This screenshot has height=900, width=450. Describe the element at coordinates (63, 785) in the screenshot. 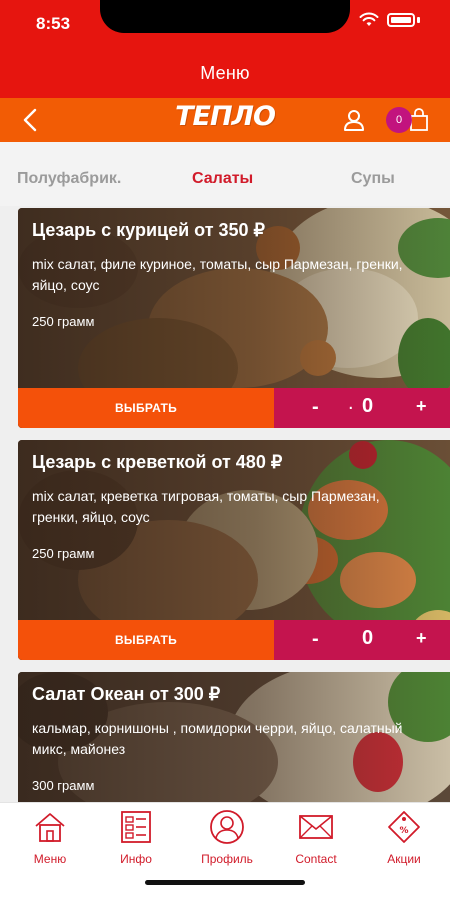

I see `product-weight: 300 грамм` at that location.